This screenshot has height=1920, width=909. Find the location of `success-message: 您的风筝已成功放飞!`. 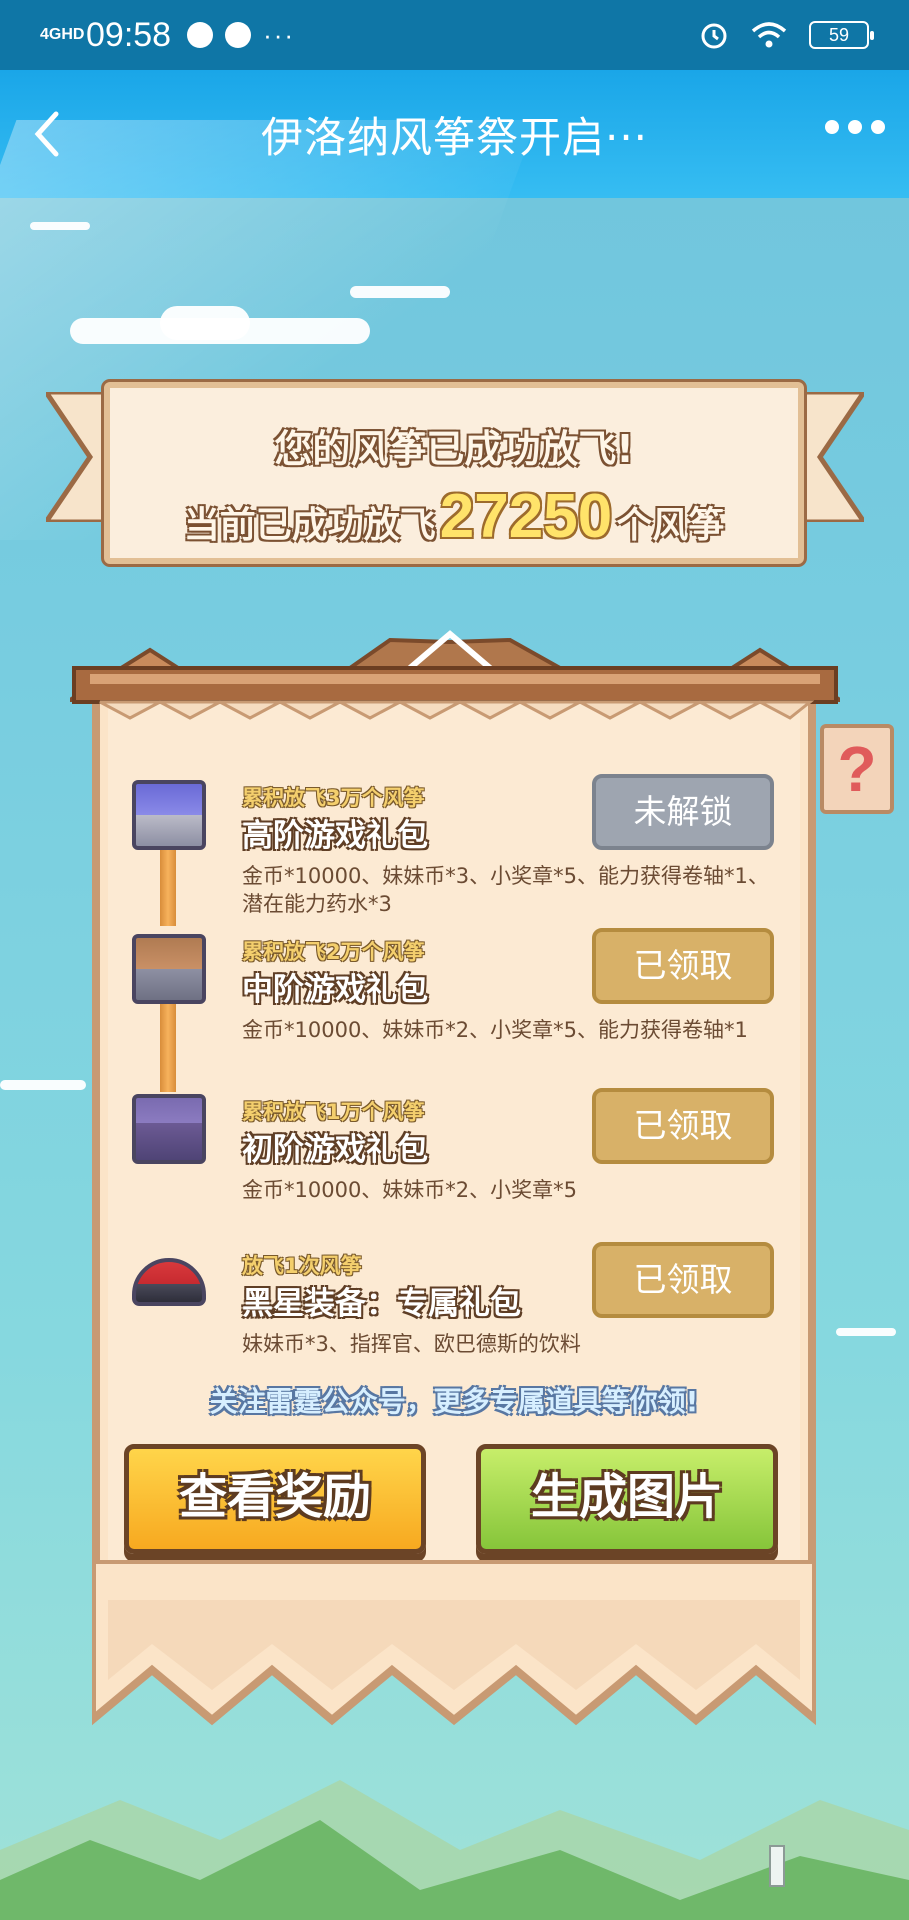

success-message: 您的风筝已成功放飞! is located at coordinates (454, 449).